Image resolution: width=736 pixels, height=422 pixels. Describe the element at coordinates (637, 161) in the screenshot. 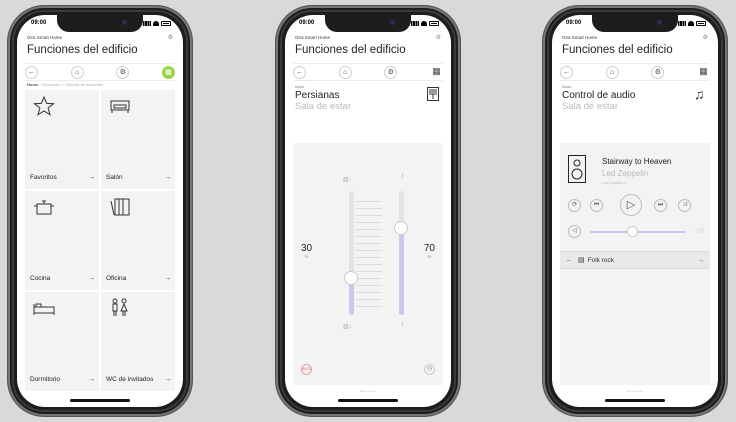

I see `song-title: Stairway to Heaven` at that location.